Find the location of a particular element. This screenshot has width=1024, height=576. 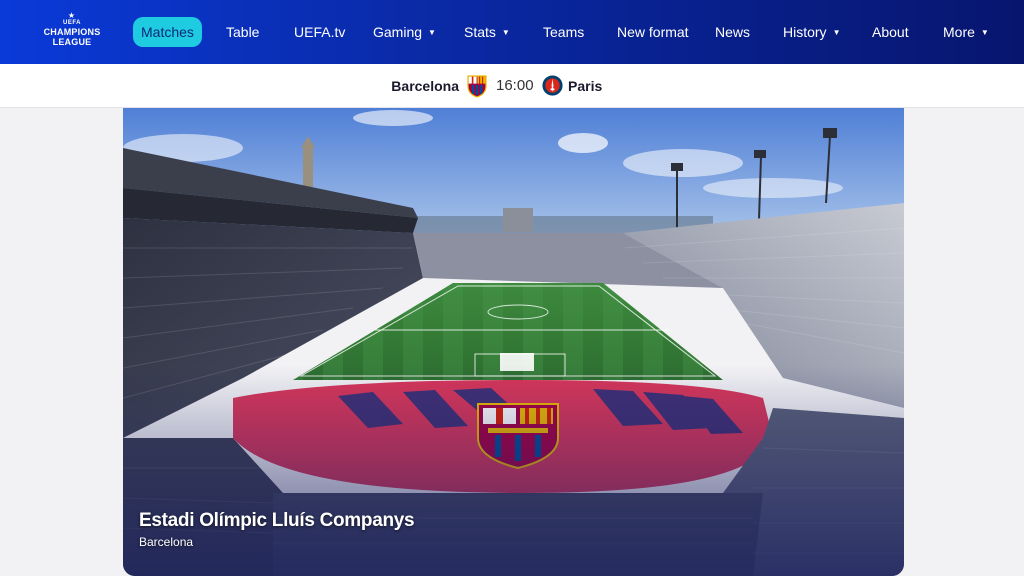

nav-item-new-format: New format is located at coordinates (653, 32).